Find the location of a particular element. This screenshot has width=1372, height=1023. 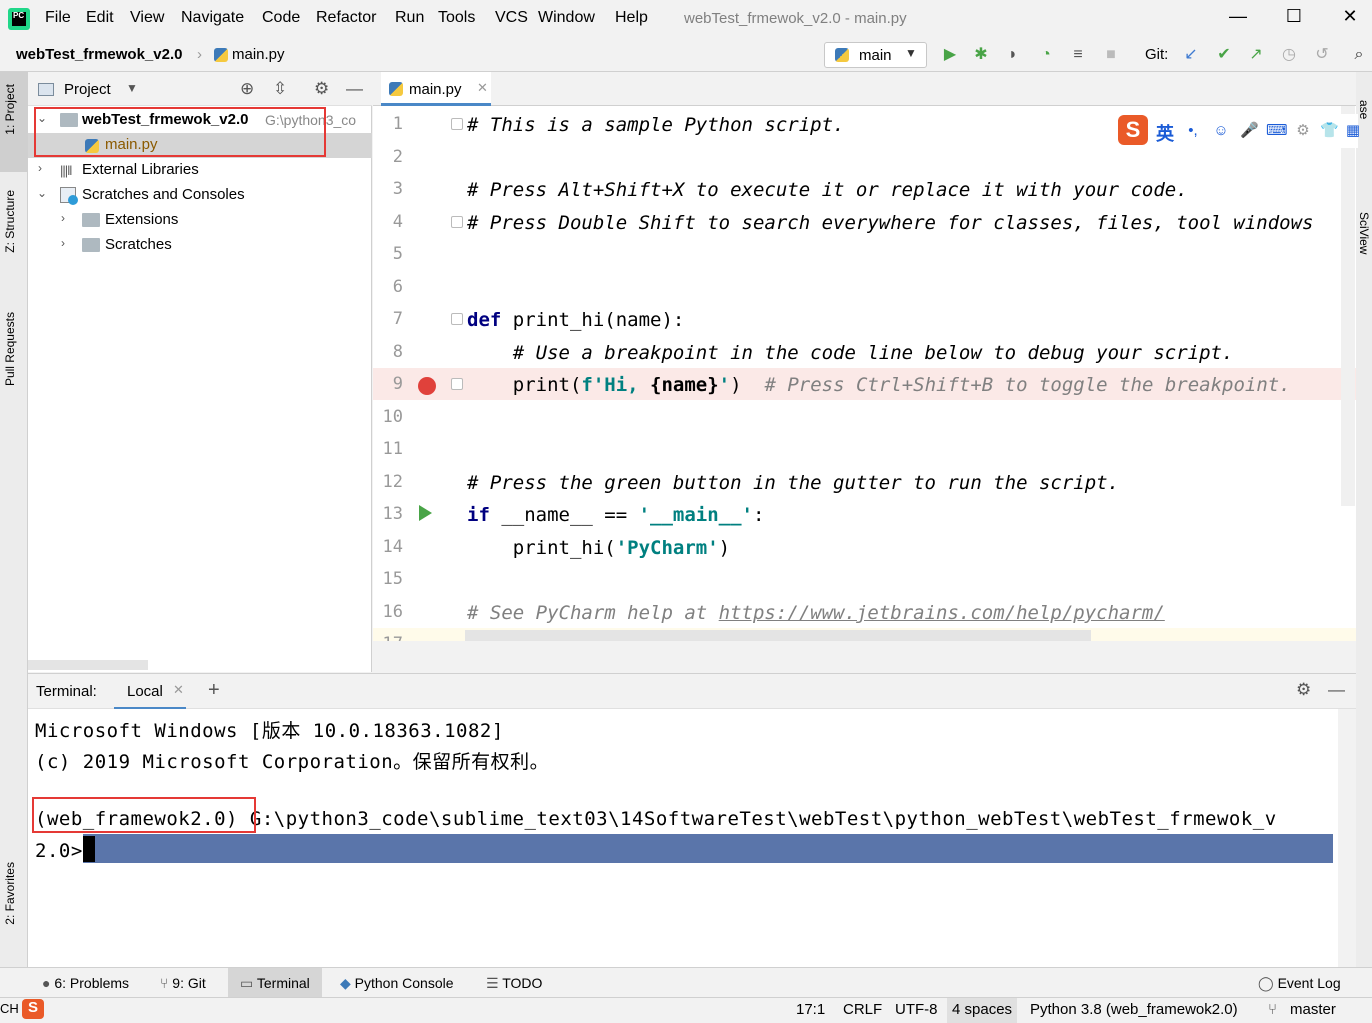

menu-run: Run is located at coordinates (409, 18).